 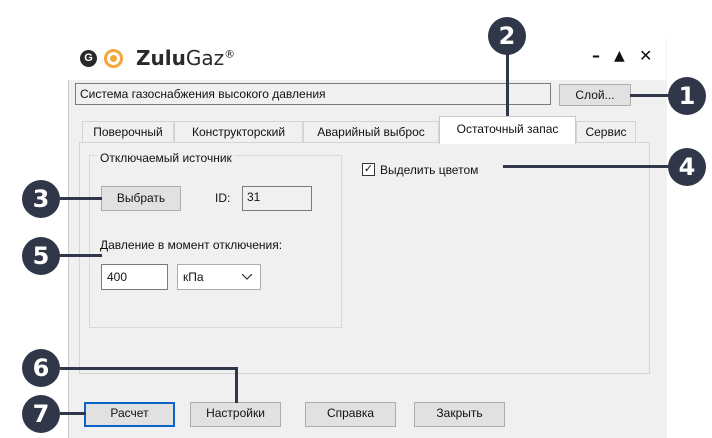 I want to click on window-title: ZuluGaz®, so click(x=186, y=58).